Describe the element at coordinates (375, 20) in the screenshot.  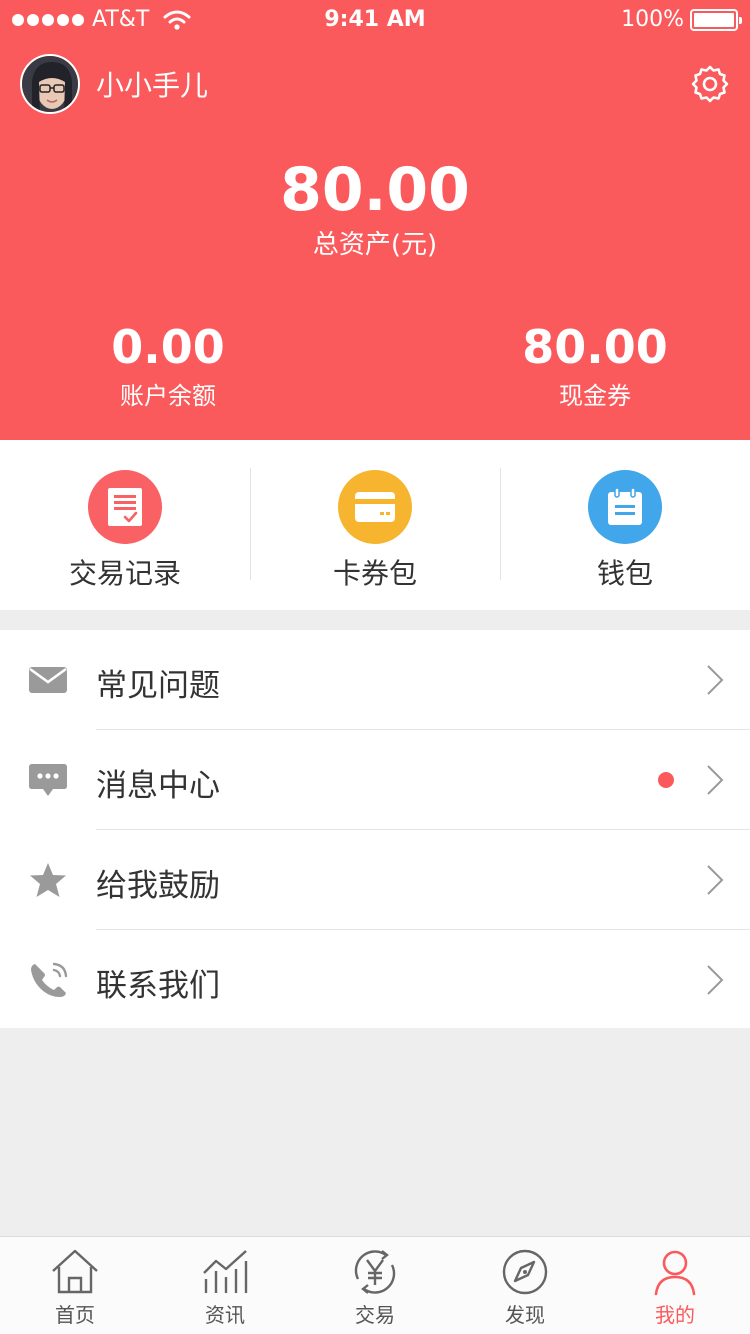
I see `status-bar: AT&T 9:41 AM 100%` at that location.